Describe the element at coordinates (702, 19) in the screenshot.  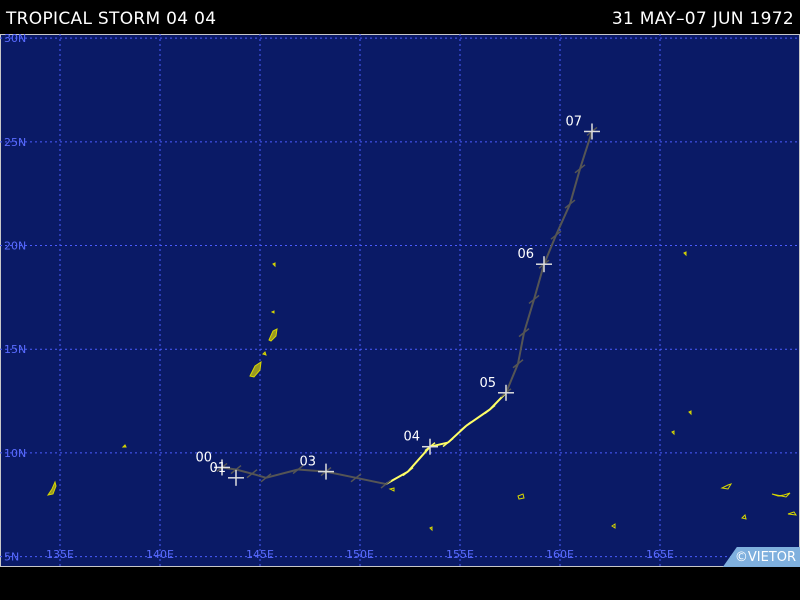
I see `date-range: 31 MAY–07 JUN 1972` at that location.